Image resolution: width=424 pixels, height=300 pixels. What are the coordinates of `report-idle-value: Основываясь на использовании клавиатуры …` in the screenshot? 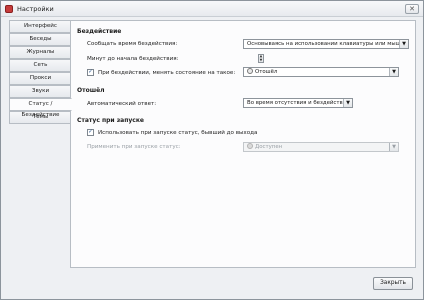 It's located at (326, 44).